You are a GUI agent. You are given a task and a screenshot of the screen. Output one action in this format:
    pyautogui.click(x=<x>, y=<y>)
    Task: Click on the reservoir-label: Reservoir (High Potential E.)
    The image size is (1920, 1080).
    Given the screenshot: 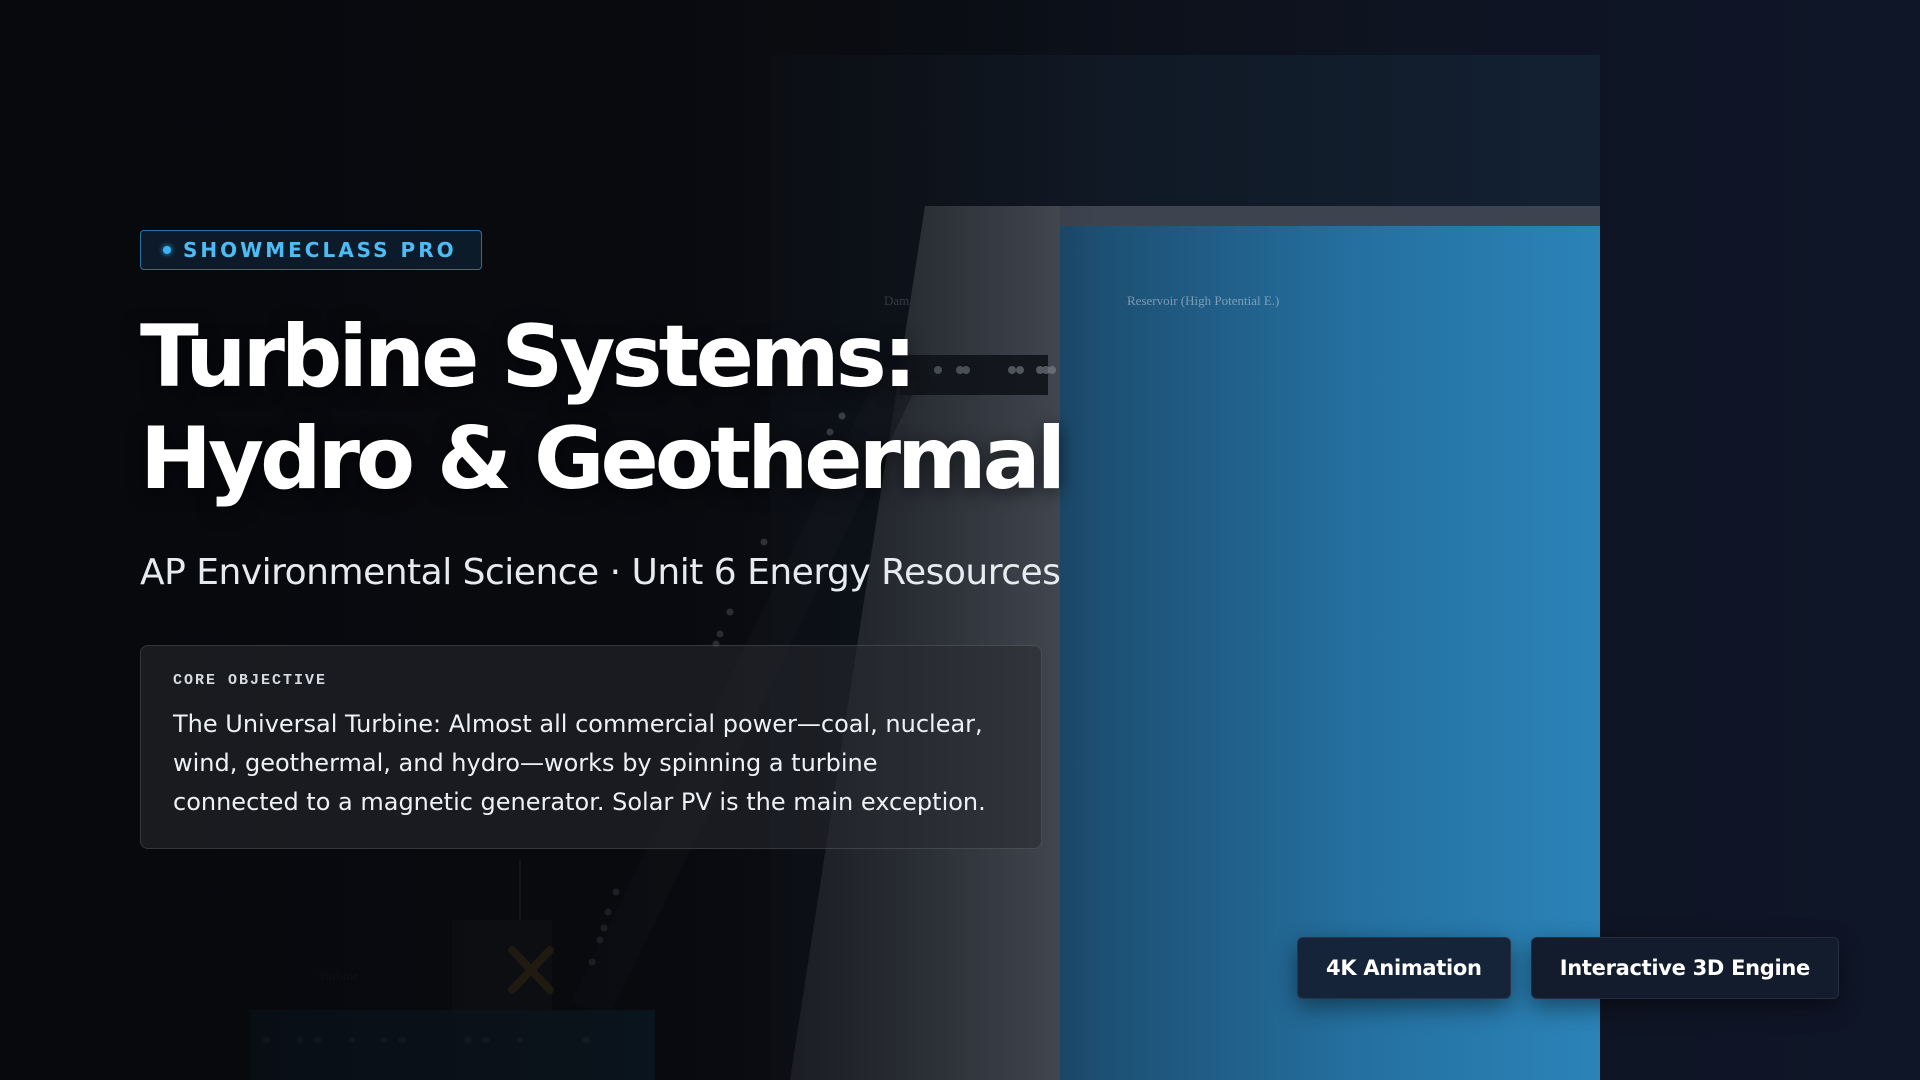 What is the action you would take?
    pyautogui.click(x=1203, y=300)
    